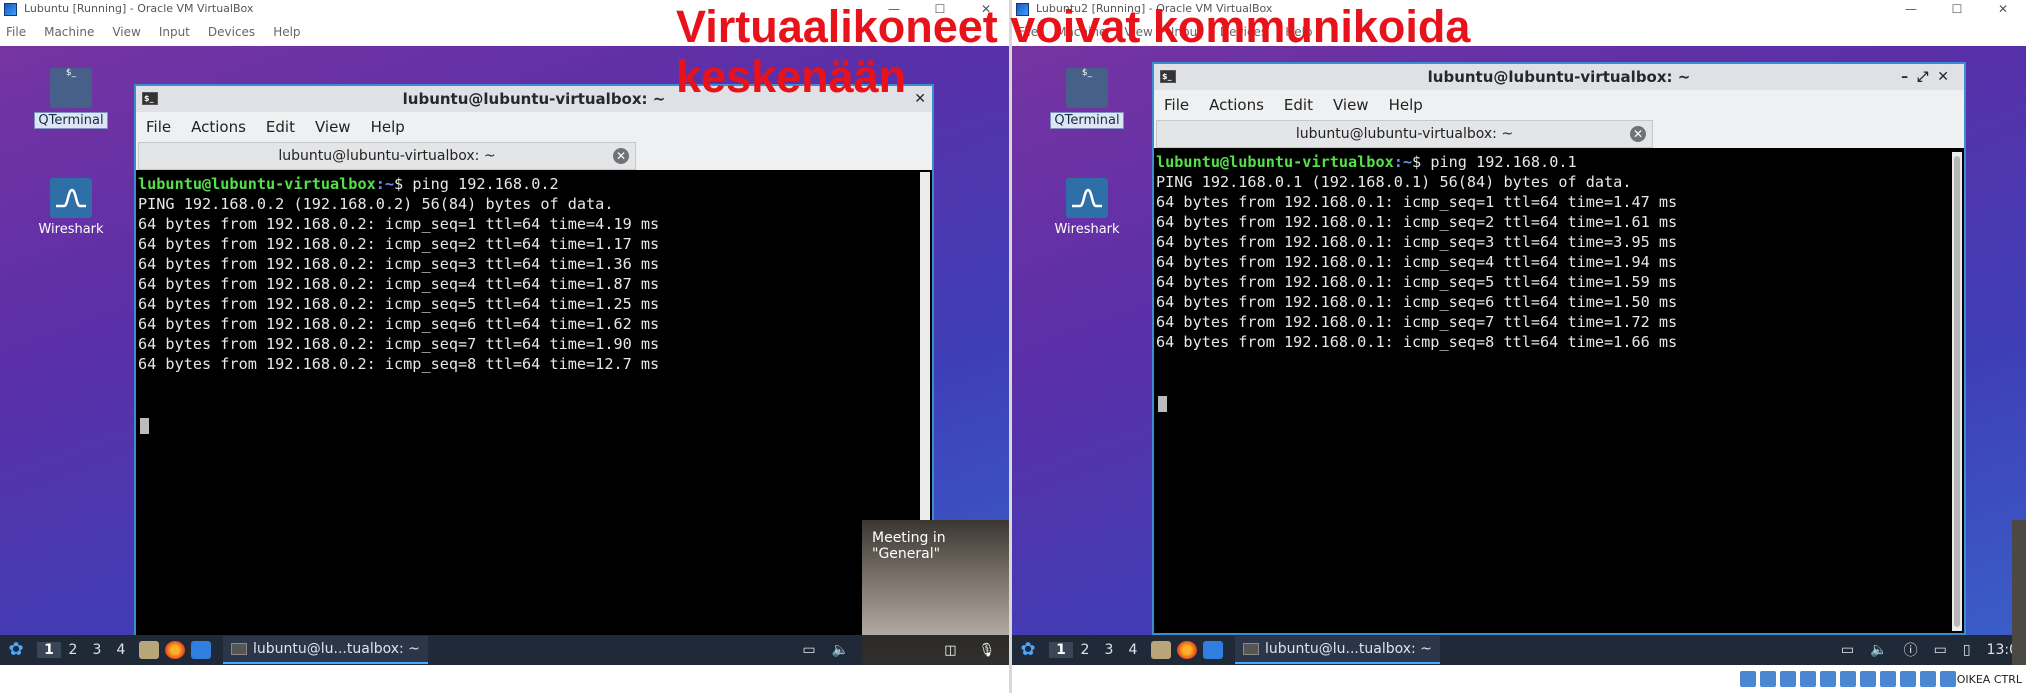 The width and height of the screenshot is (2026, 693). What do you see at coordinates (1940, 650) in the screenshot?
I see `display-icon: ▭` at bounding box center [1940, 650].